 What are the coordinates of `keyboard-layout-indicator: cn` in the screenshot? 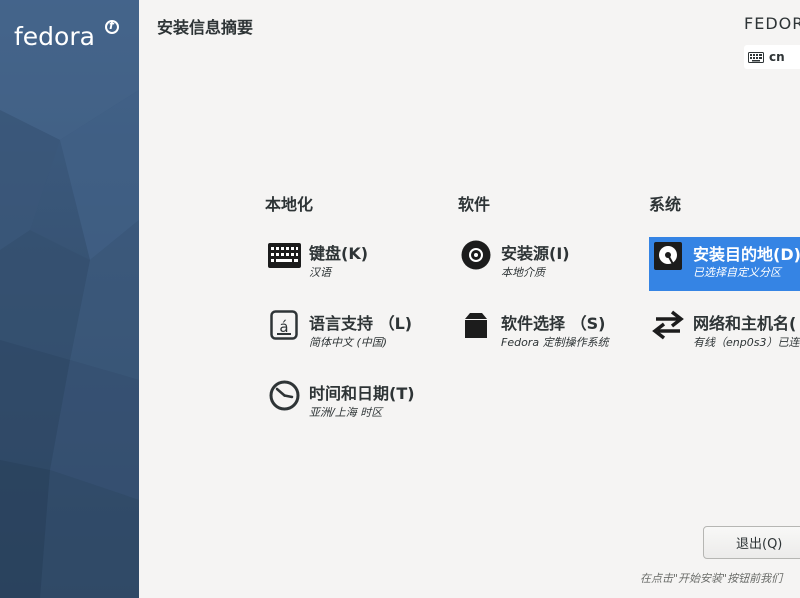 It's located at (772, 57).